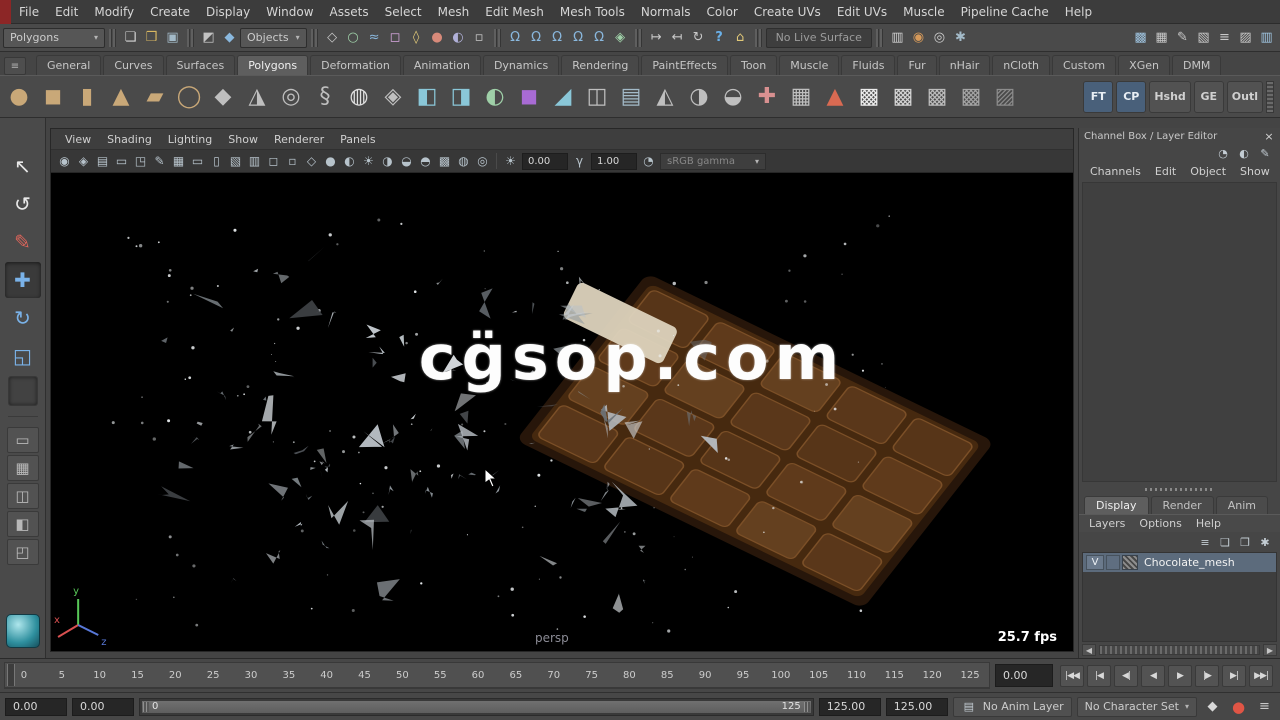 The image size is (1280, 720). What do you see at coordinates (121, 161) in the screenshot?
I see `image-plane-icon: ▭` at bounding box center [121, 161].